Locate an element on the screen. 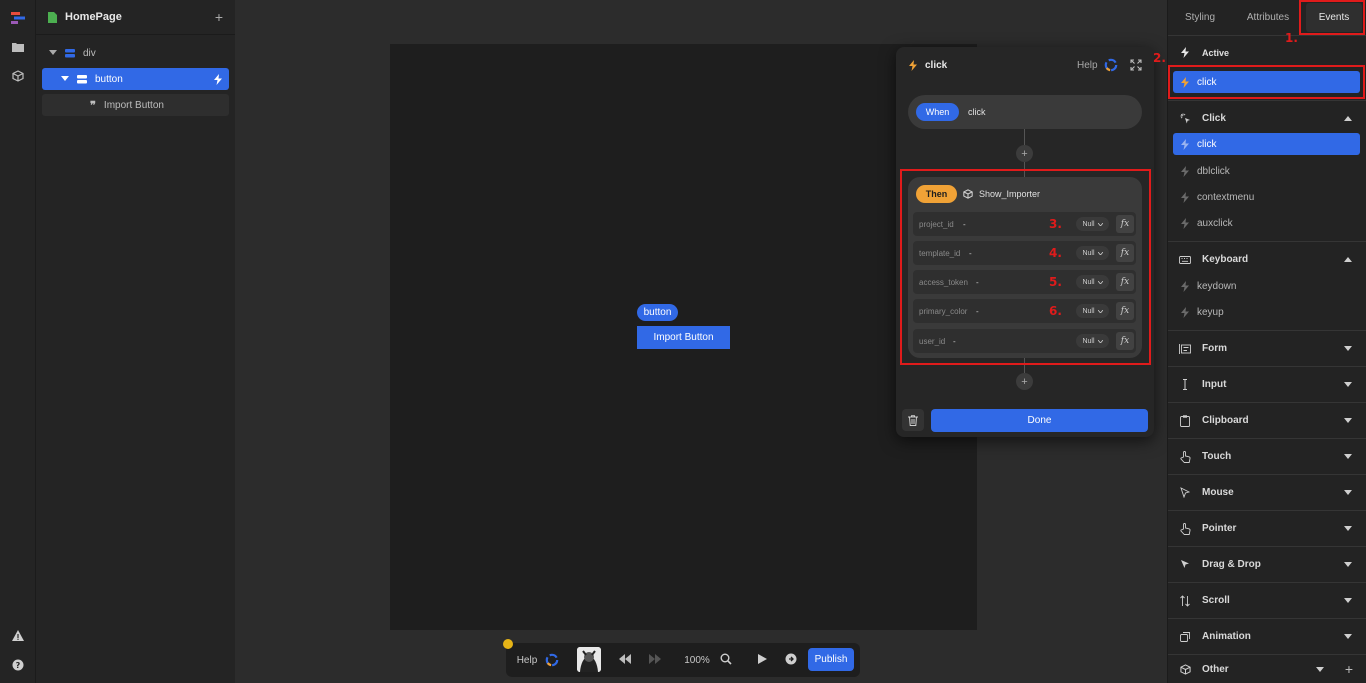 This screenshot has width=1366, height=683. layer-label: button is located at coordinates (109, 79).